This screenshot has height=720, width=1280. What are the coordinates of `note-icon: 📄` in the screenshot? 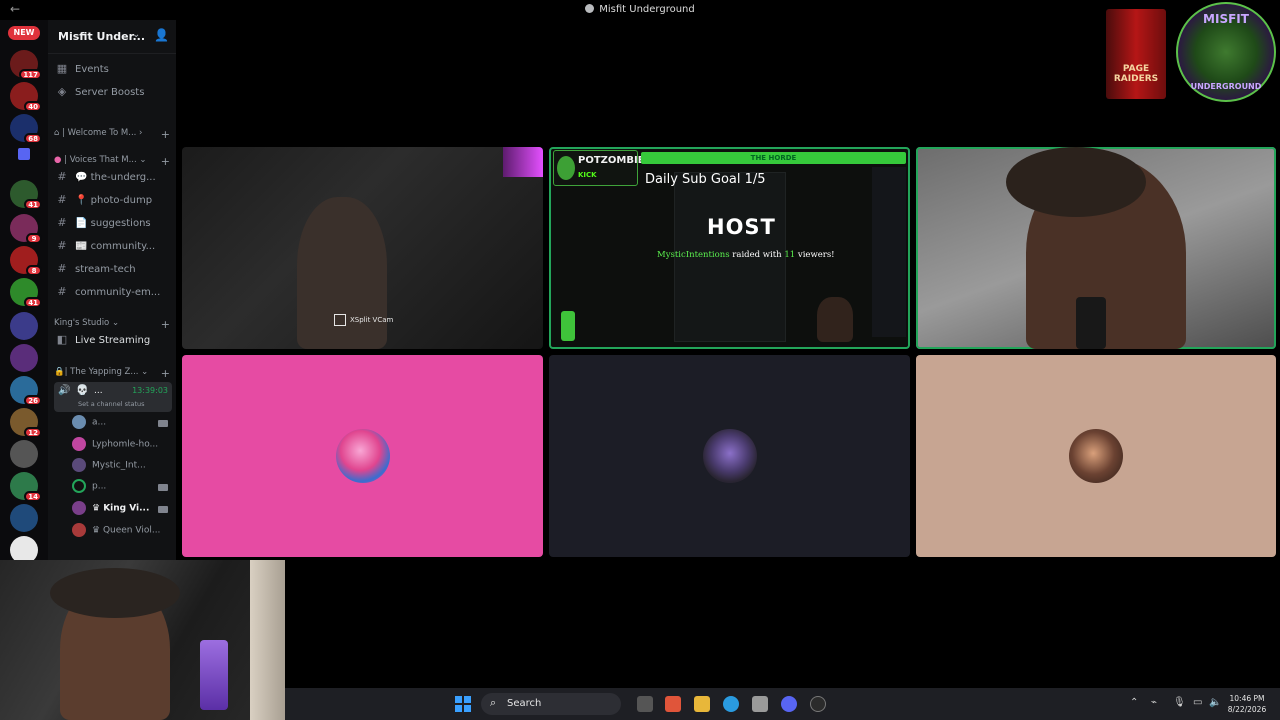 It's located at (83, 223).